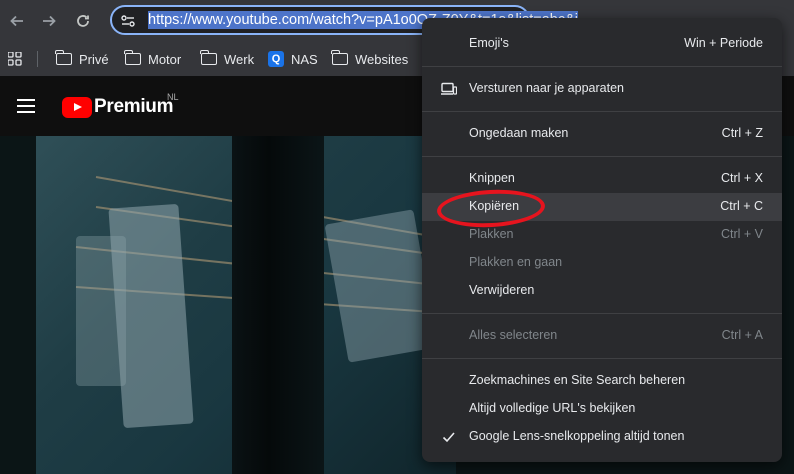 This screenshot has height=474, width=794. Describe the element at coordinates (513, 335) in the screenshot. I see `menu-item-label: Alles selecteren` at that location.